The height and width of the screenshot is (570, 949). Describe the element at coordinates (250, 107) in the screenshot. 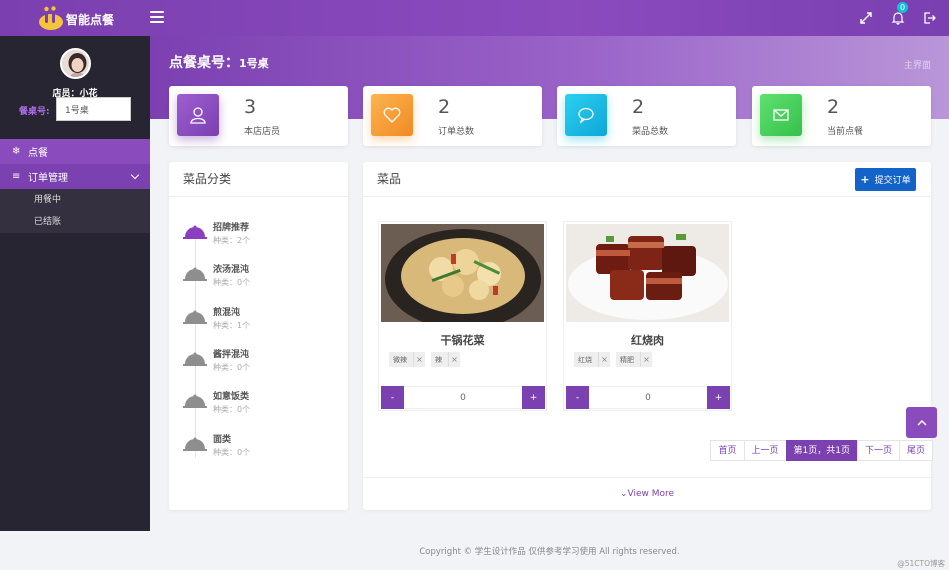

I see `stat-value: 3` at that location.